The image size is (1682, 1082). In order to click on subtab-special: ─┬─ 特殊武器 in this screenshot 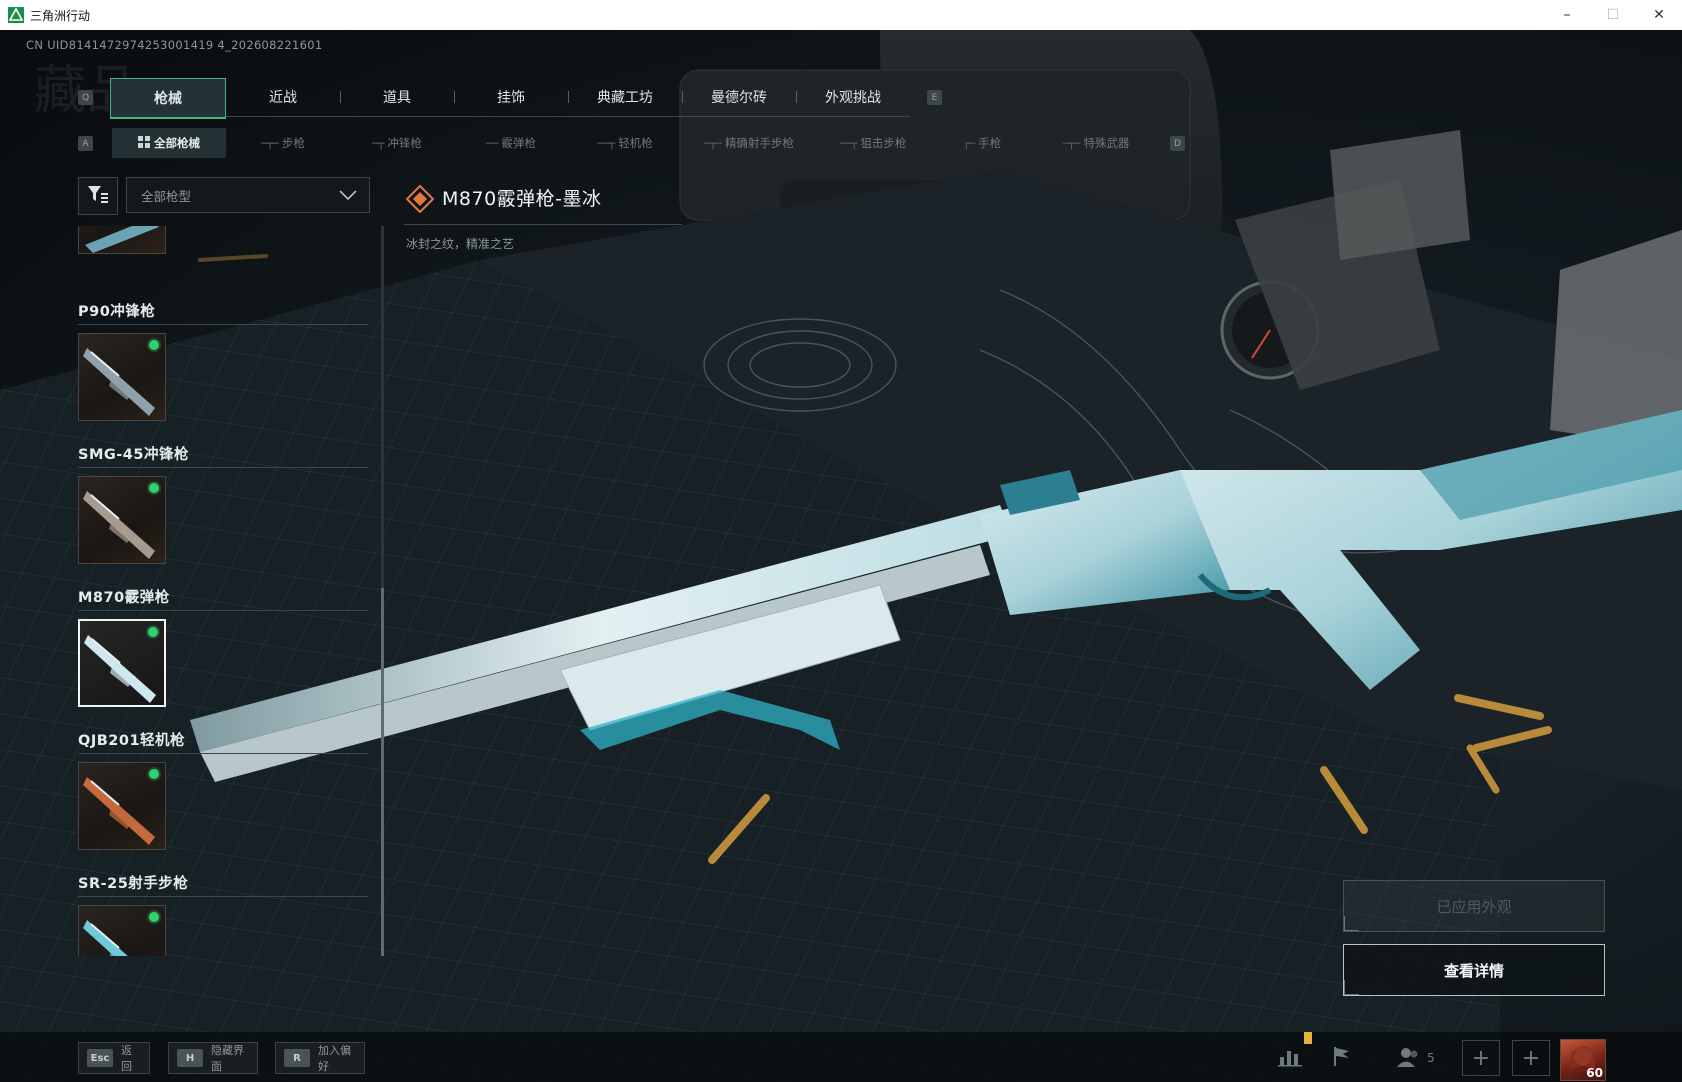, I will do `click(1096, 143)`.